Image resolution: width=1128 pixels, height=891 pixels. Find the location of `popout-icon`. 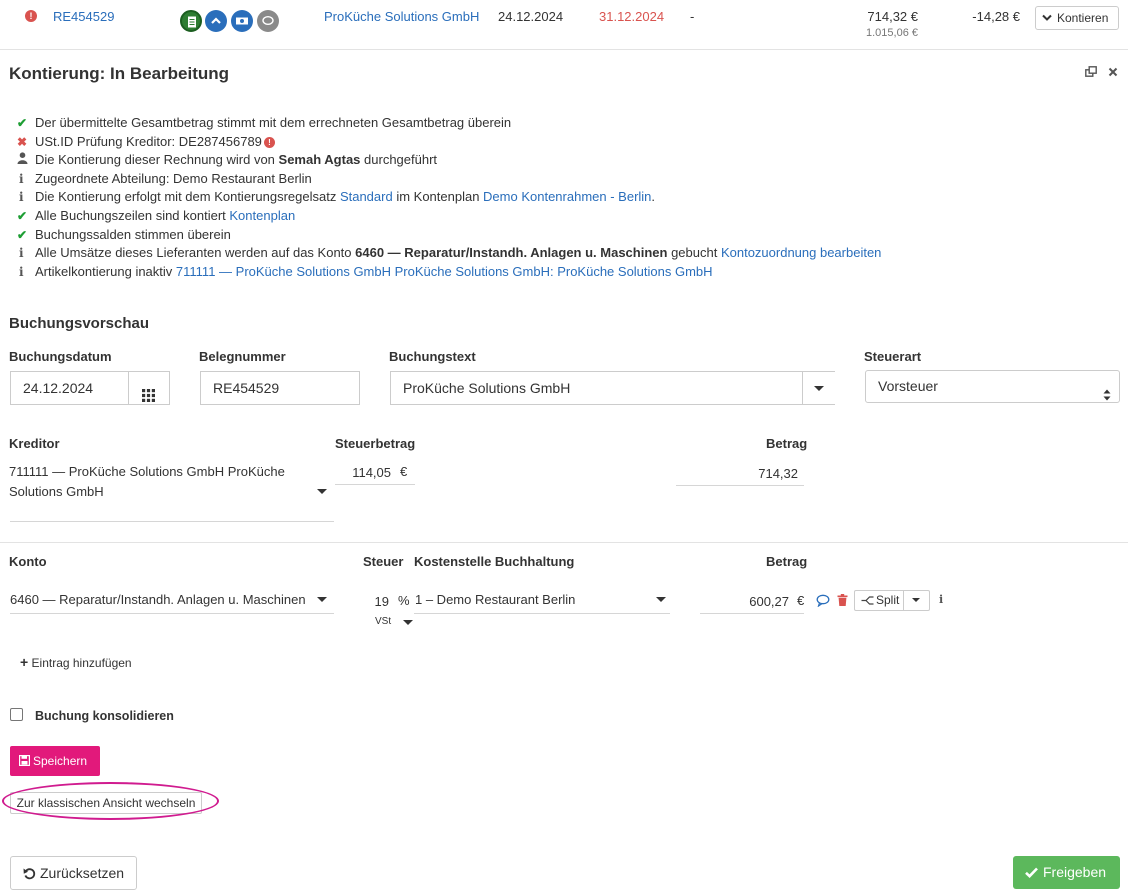

popout-icon is located at coordinates (1092, 73).